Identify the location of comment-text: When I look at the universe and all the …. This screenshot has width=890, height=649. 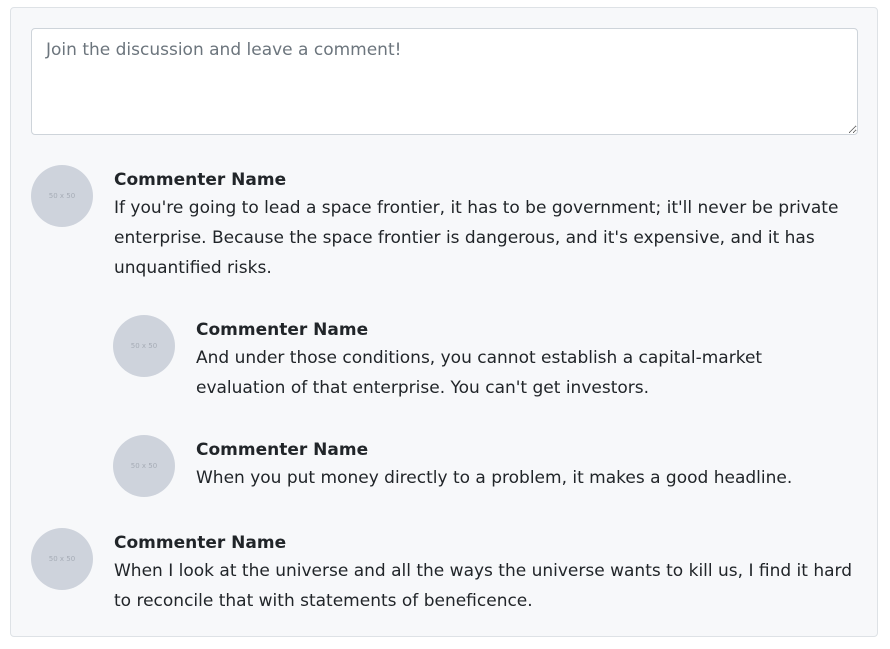
(483, 586).